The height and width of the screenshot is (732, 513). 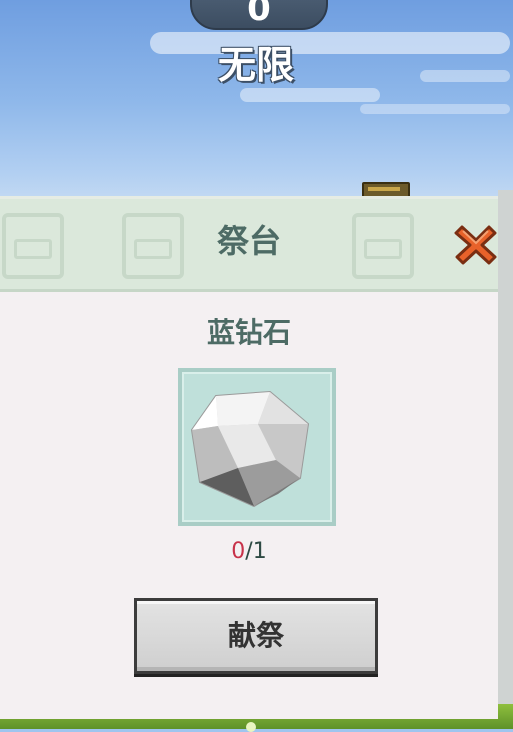 What do you see at coordinates (238, 551) in the screenshot?
I see `item-count-have: 0` at bounding box center [238, 551].